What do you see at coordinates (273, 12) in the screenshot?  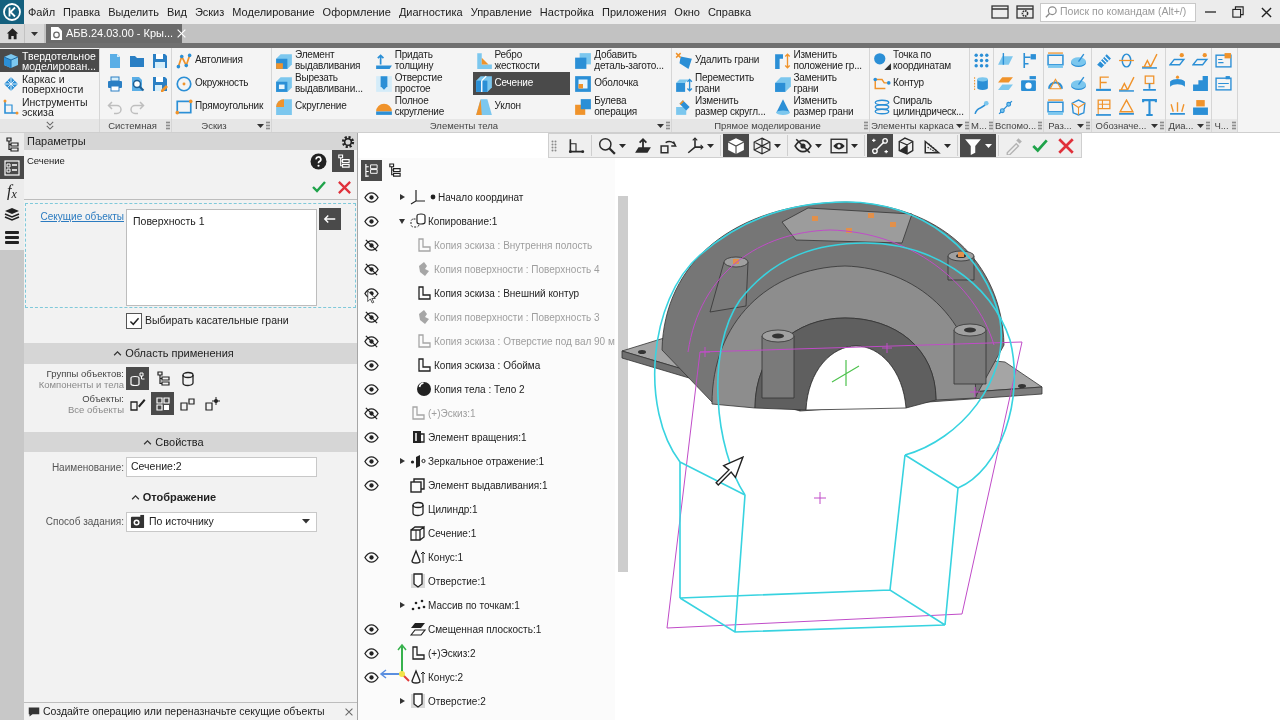 I see `menu-item: Моделирование` at bounding box center [273, 12].